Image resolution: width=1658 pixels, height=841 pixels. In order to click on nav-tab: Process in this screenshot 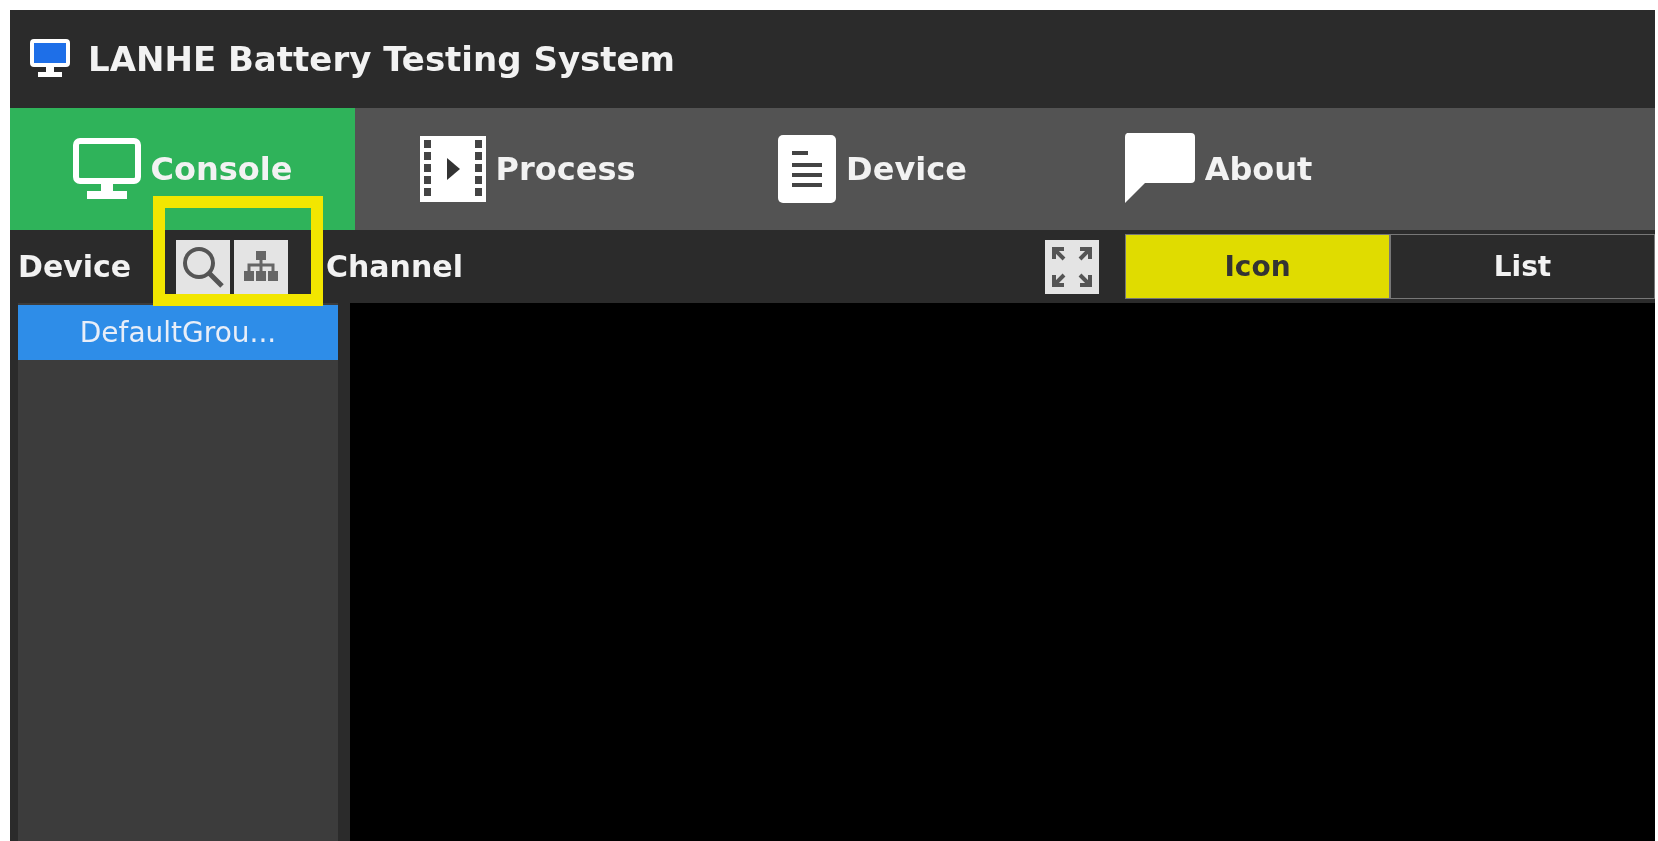, I will do `click(527, 169)`.